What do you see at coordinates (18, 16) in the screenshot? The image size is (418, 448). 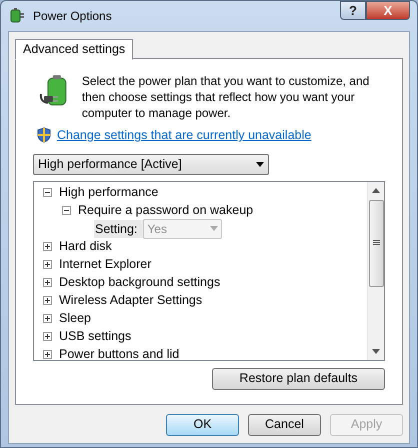 I see `battery-plug-icon` at bounding box center [18, 16].